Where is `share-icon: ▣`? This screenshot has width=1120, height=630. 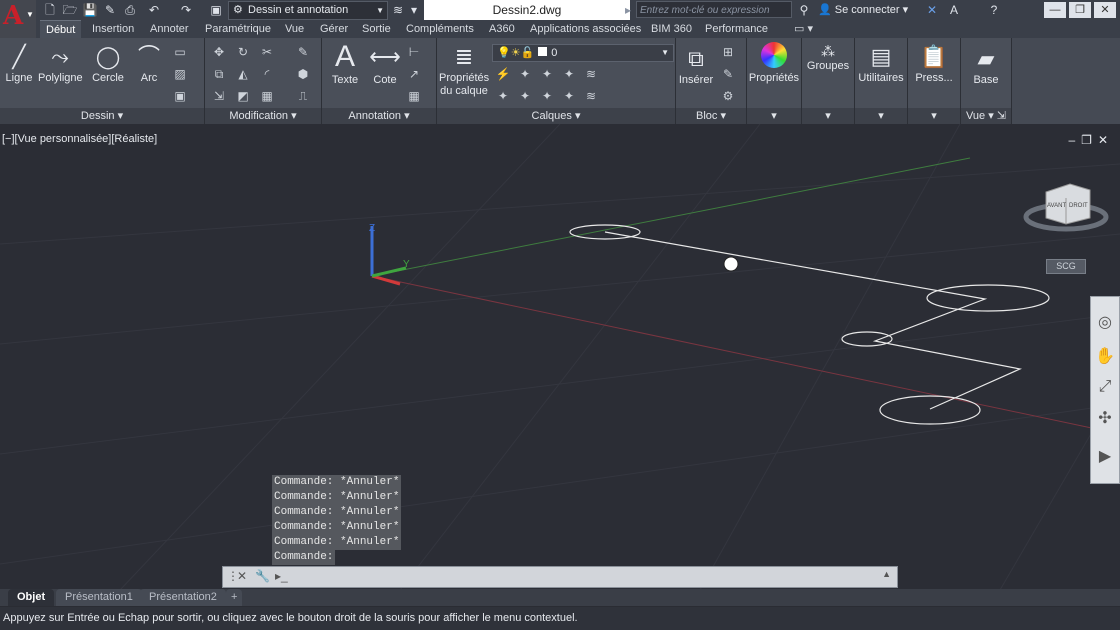 share-icon: ▣ is located at coordinates (216, 10).